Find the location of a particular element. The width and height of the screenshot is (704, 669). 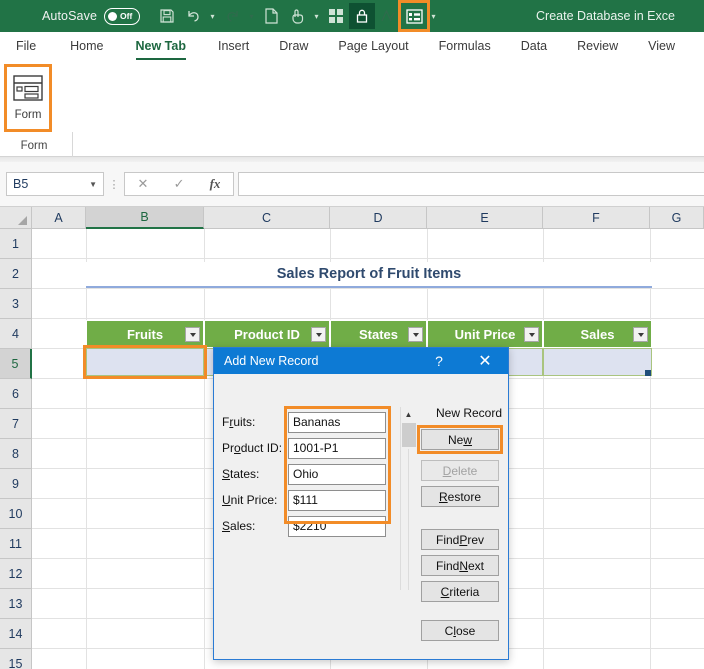

filter-dropdown-icon-product-id is located at coordinates (318, 334).